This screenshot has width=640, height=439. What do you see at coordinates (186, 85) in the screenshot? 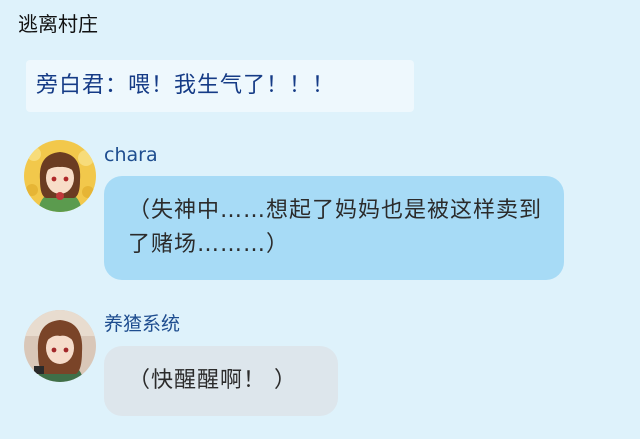
I see `narration-text: 旁白君：喂！我生气了！！！` at bounding box center [186, 85].